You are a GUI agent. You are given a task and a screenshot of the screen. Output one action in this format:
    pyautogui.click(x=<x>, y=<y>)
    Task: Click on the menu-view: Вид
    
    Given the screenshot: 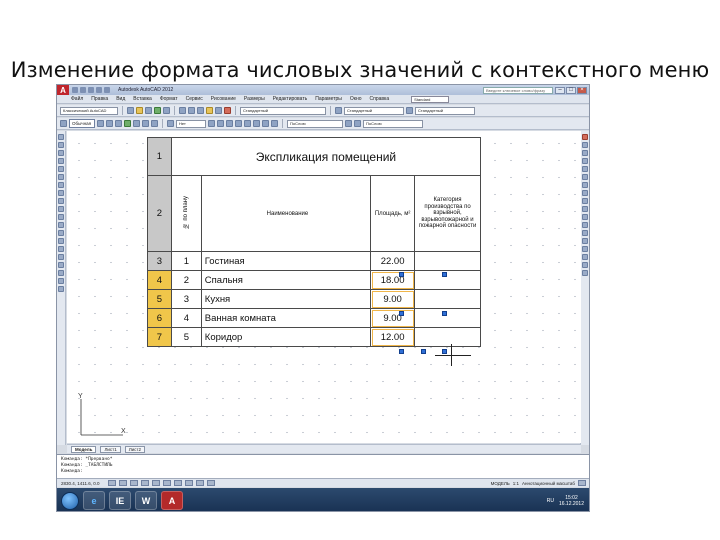 What is the action you would take?
    pyautogui.click(x=120, y=99)
    